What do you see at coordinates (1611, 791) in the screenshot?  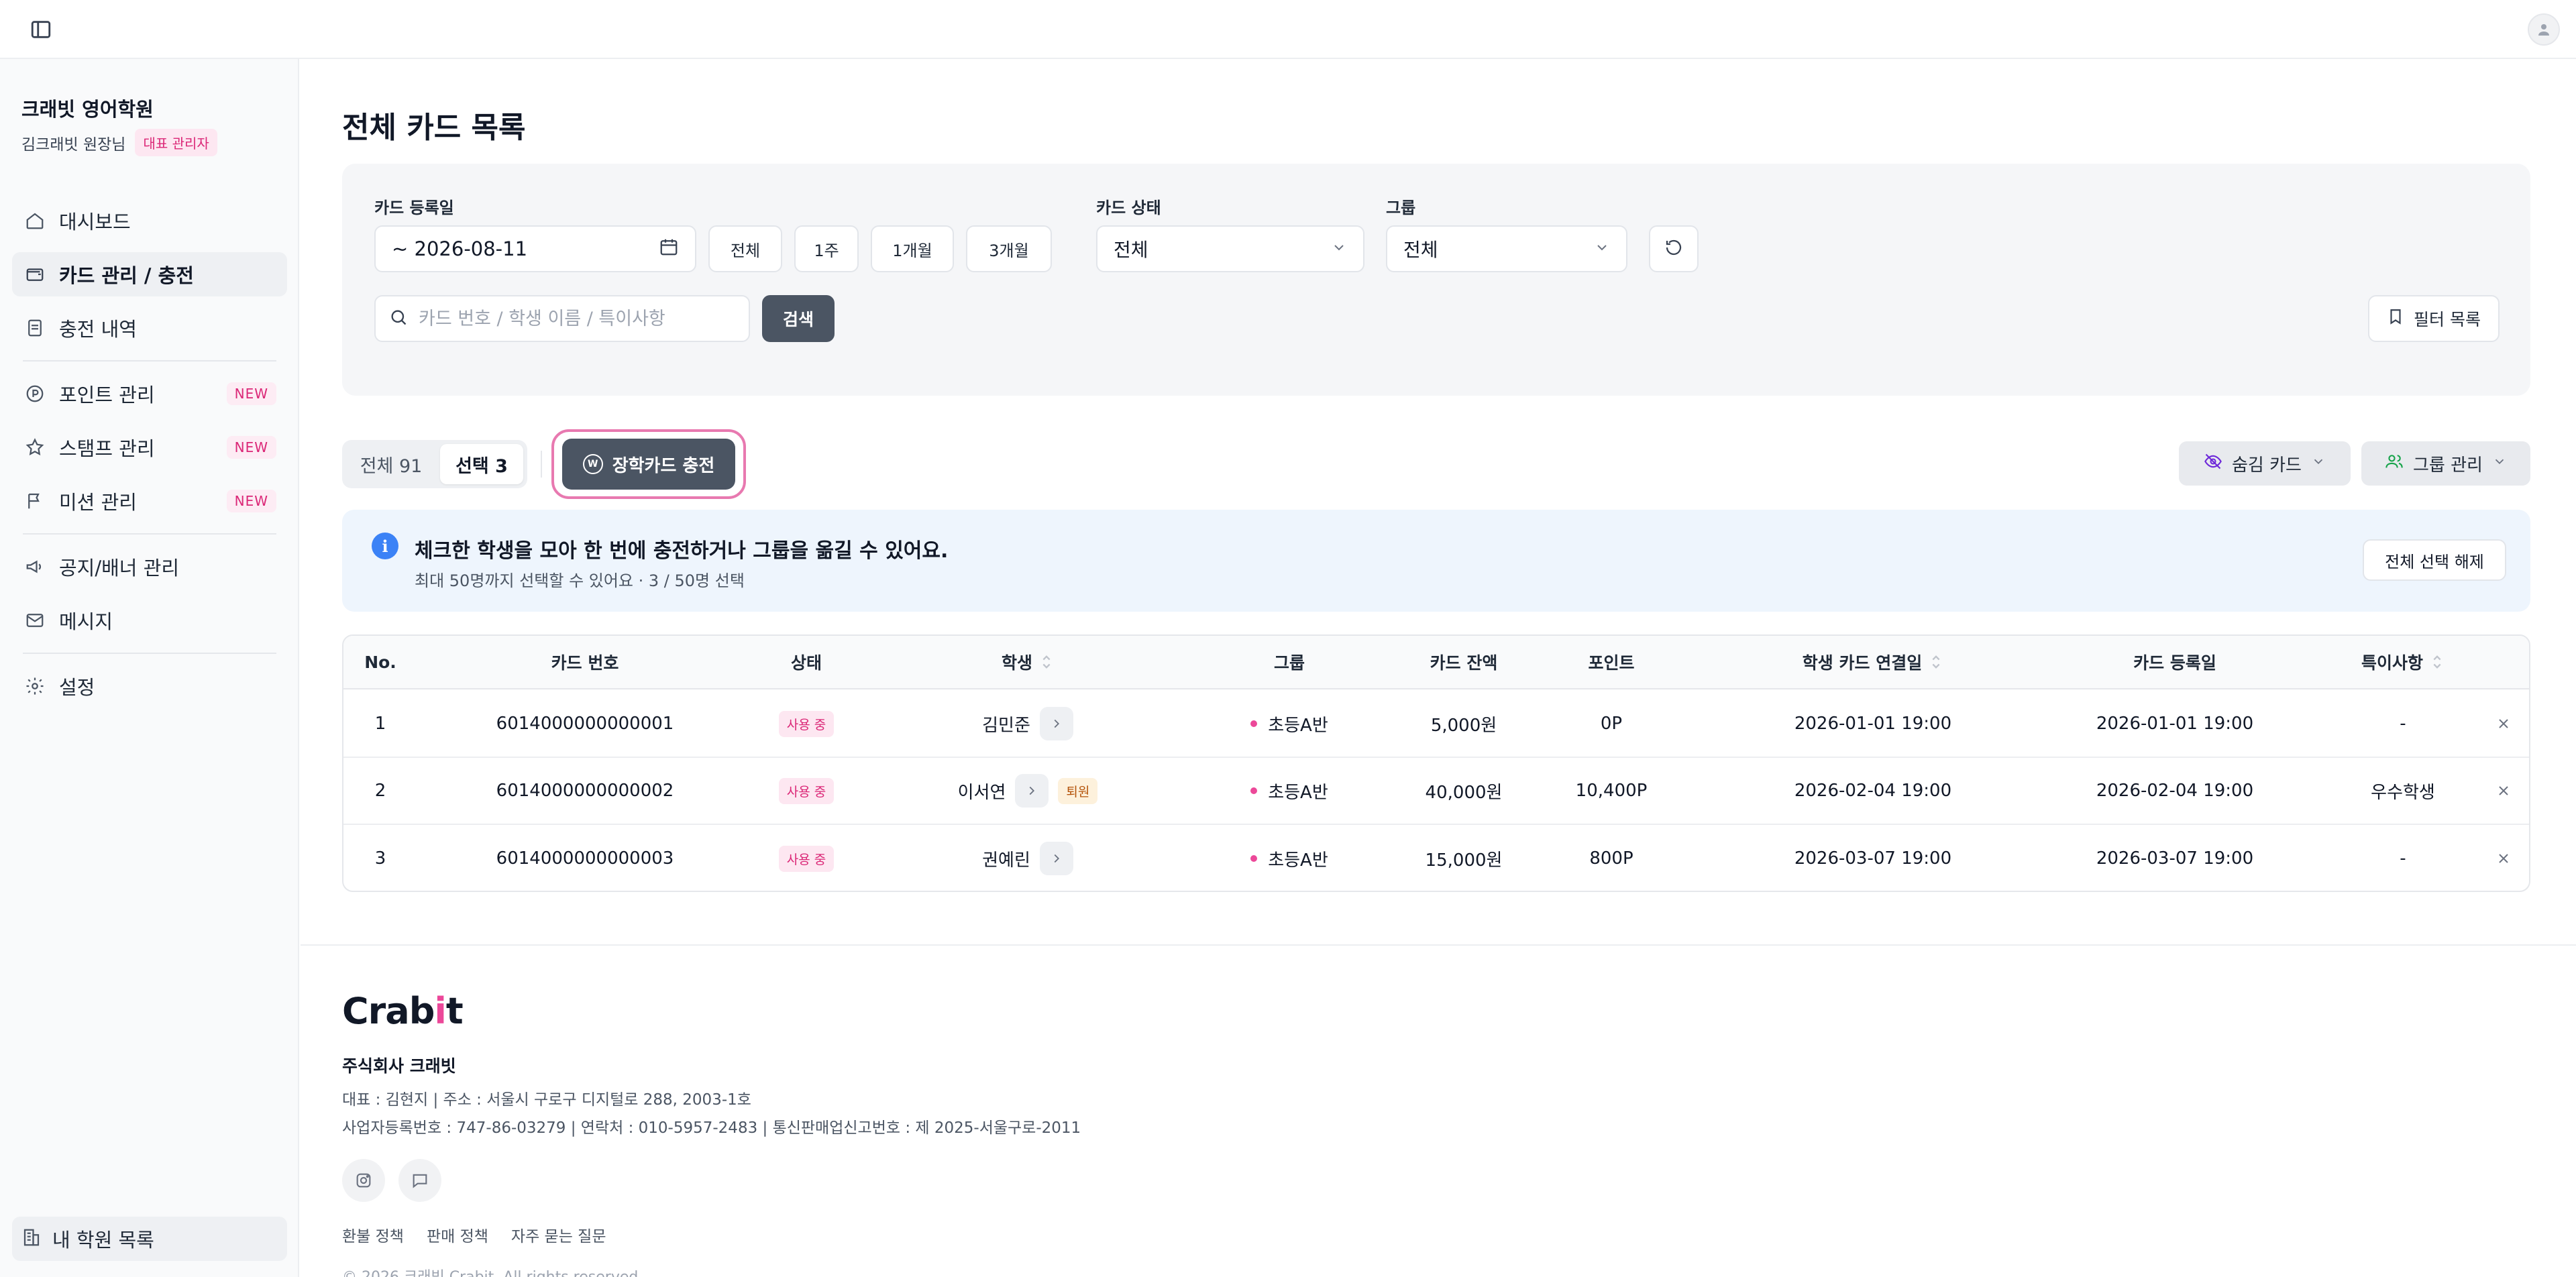 I see `cell-points: 10,400P` at bounding box center [1611, 791].